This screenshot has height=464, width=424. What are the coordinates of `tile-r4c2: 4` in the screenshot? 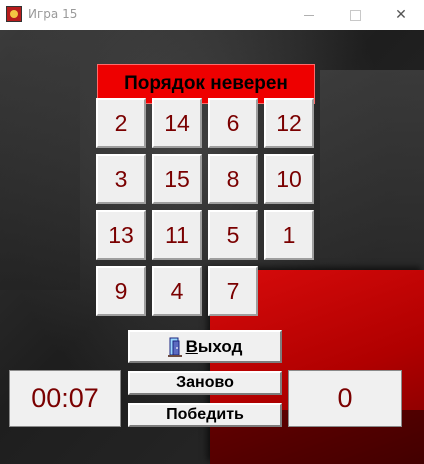 It's located at (177, 291).